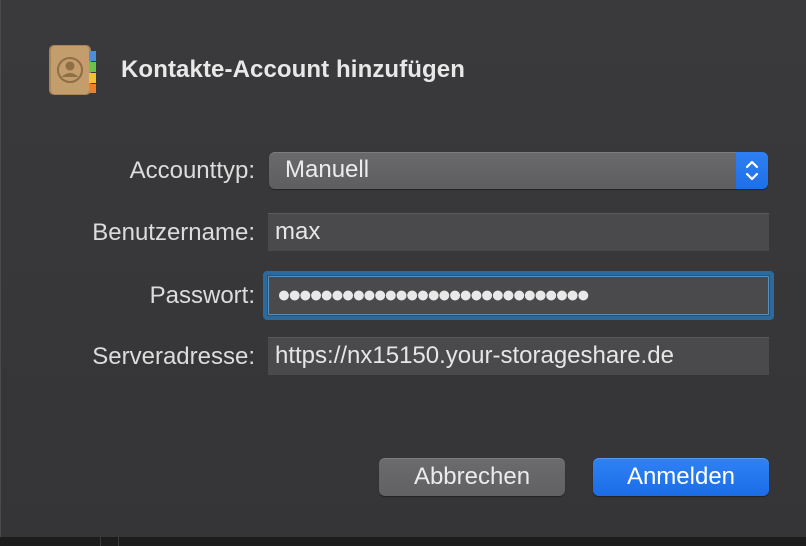  What do you see at coordinates (298, 231) in the screenshot?
I see `username-value: max` at bounding box center [298, 231].